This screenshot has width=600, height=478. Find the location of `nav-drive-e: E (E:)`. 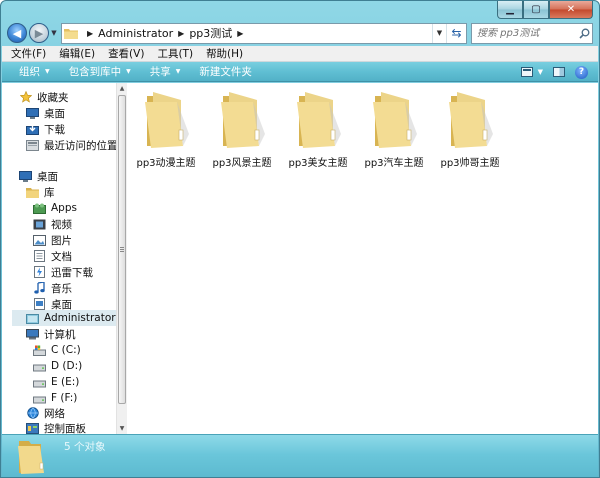

nav-drive-e: E (E:) is located at coordinates (74, 382).